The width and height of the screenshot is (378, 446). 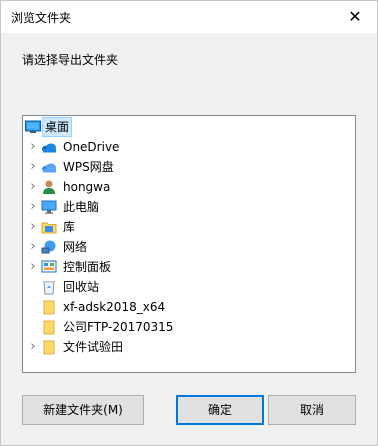 What do you see at coordinates (118, 327) in the screenshot?
I see `tree-item-label: 公司FTP-20170315` at bounding box center [118, 327].